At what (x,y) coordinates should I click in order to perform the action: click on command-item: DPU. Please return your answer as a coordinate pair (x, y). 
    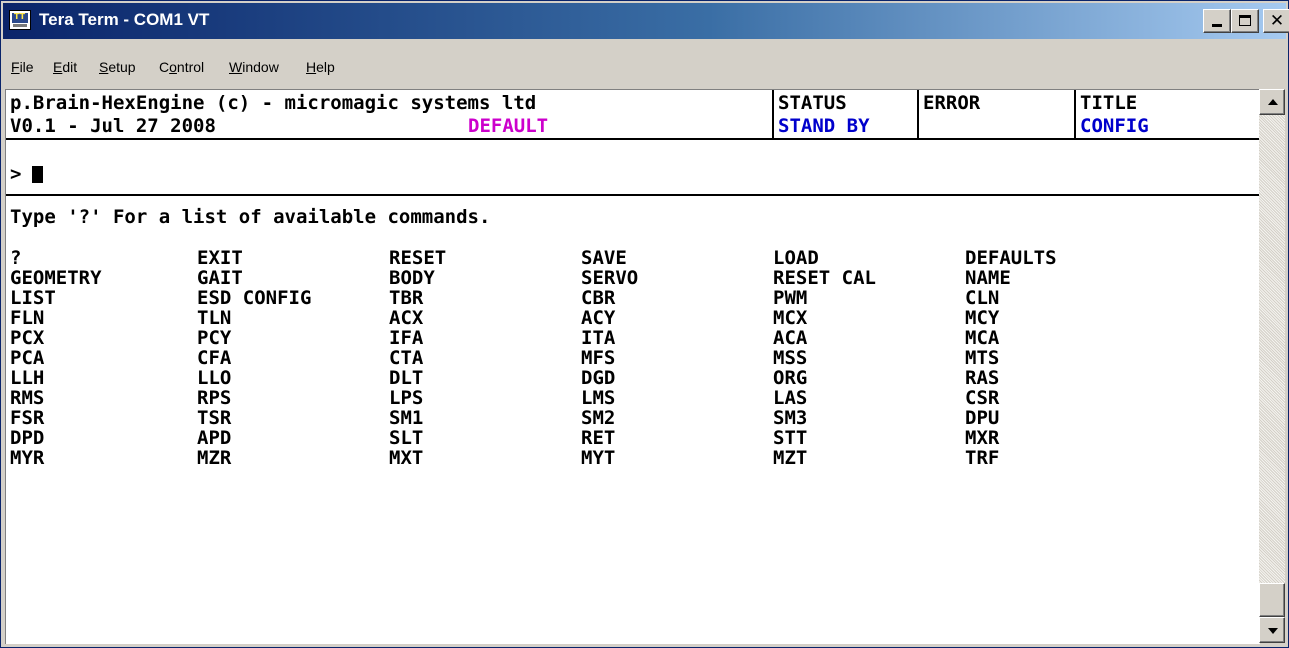
    Looking at the image, I should click on (982, 418).